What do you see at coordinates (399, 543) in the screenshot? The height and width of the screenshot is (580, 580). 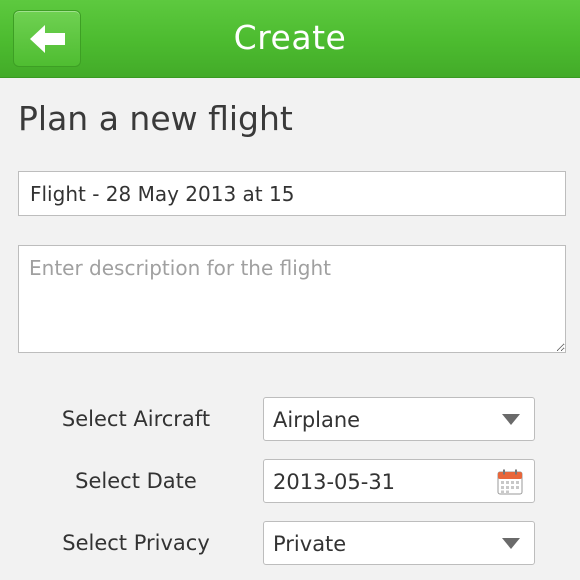 I see `privacy-select: Private` at bounding box center [399, 543].